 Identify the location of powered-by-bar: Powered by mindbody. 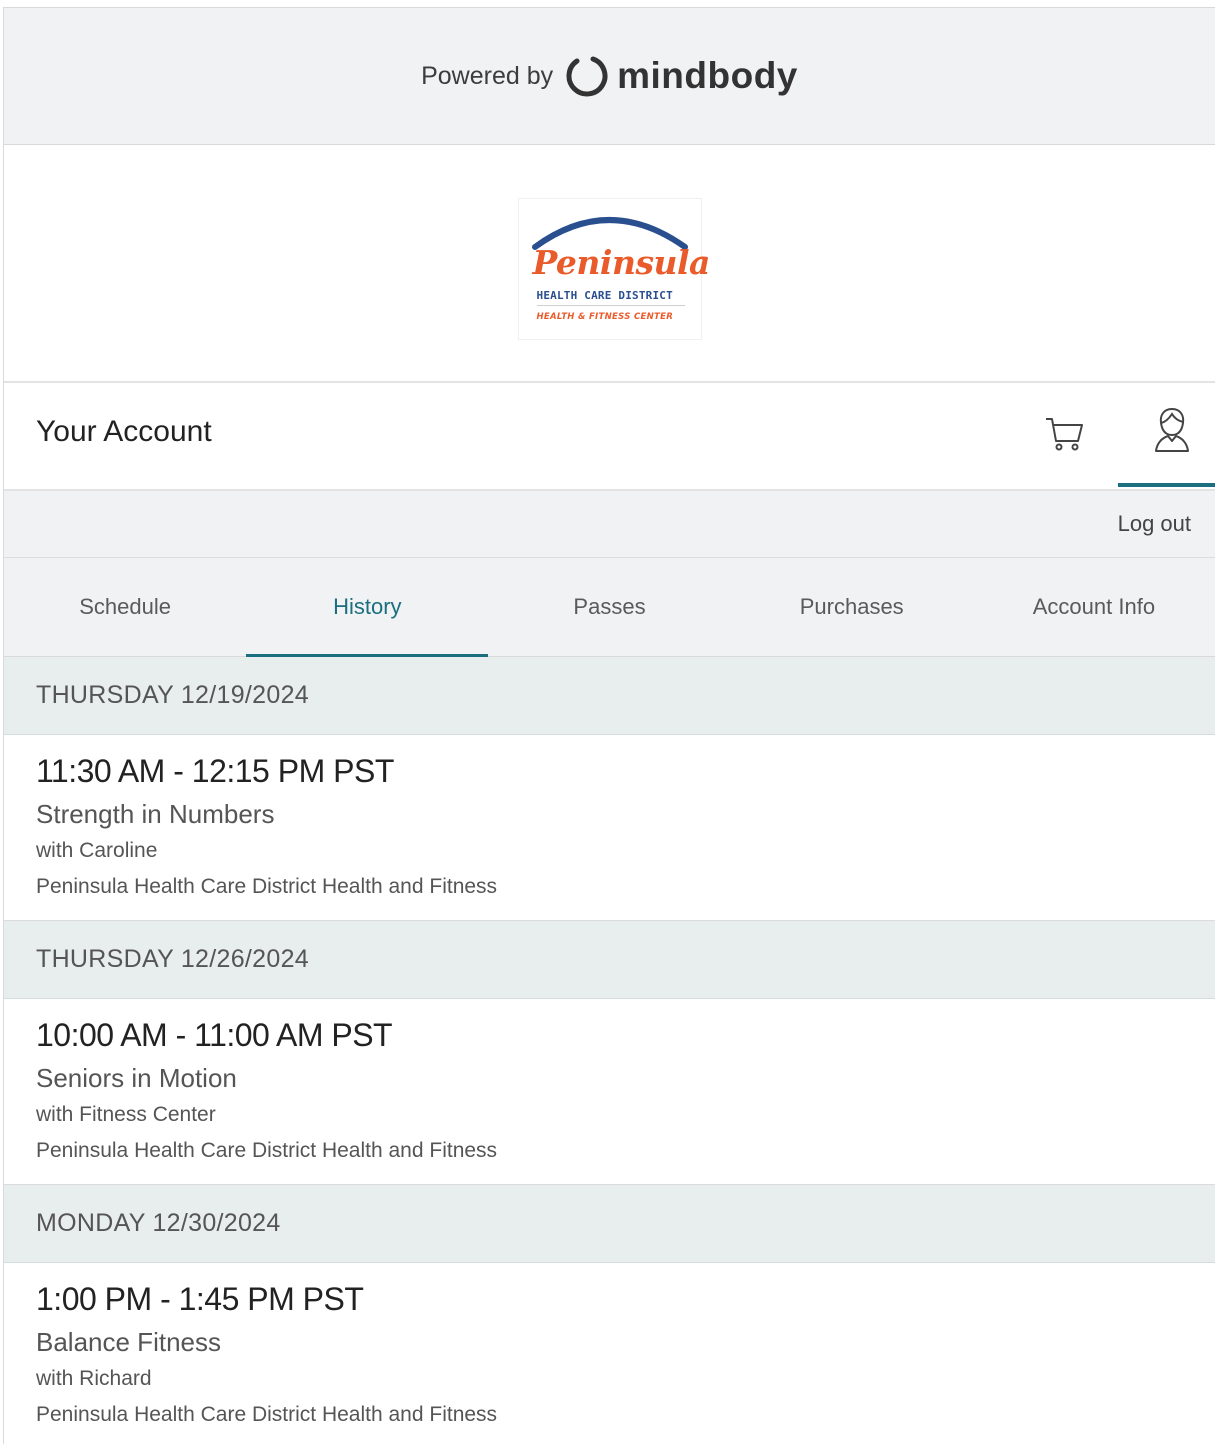
(609, 76).